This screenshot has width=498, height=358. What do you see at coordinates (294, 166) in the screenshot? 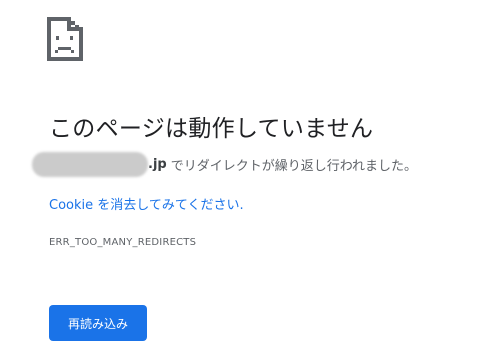
I see `description-text: でリダイレクトが繰り返し行われました。` at bounding box center [294, 166].